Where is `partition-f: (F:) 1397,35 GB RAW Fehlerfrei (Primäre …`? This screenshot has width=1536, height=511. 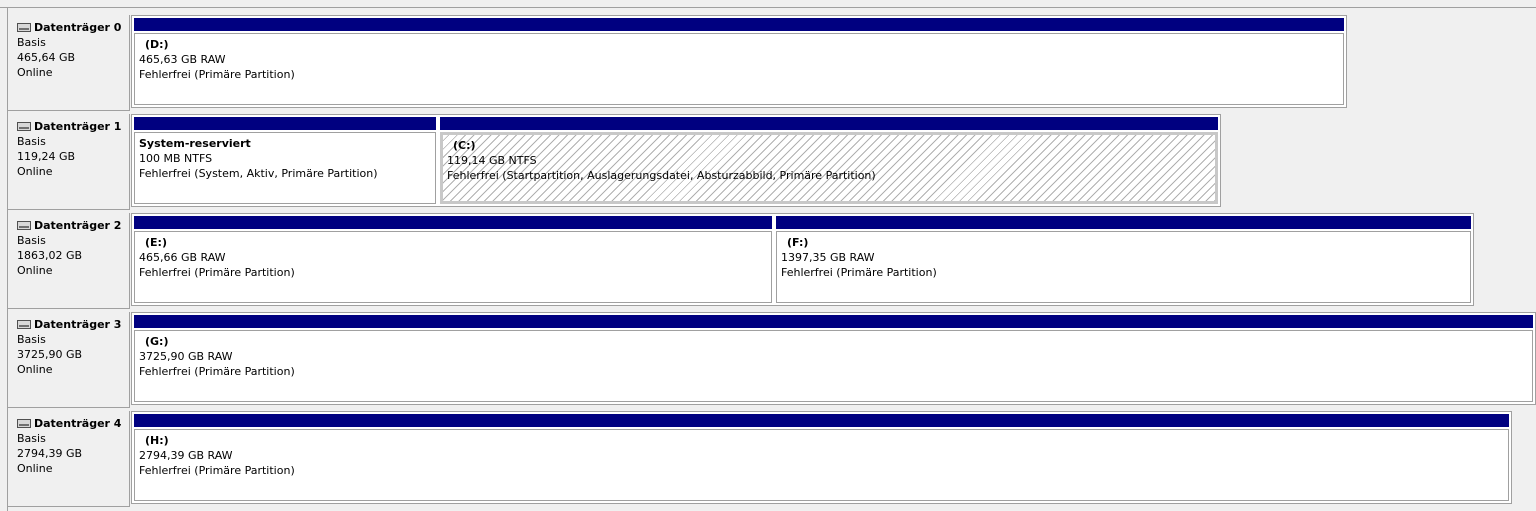
partition-f: (F:) 1397,35 GB RAW Fehlerfrei (Primäre … is located at coordinates (1123, 259).